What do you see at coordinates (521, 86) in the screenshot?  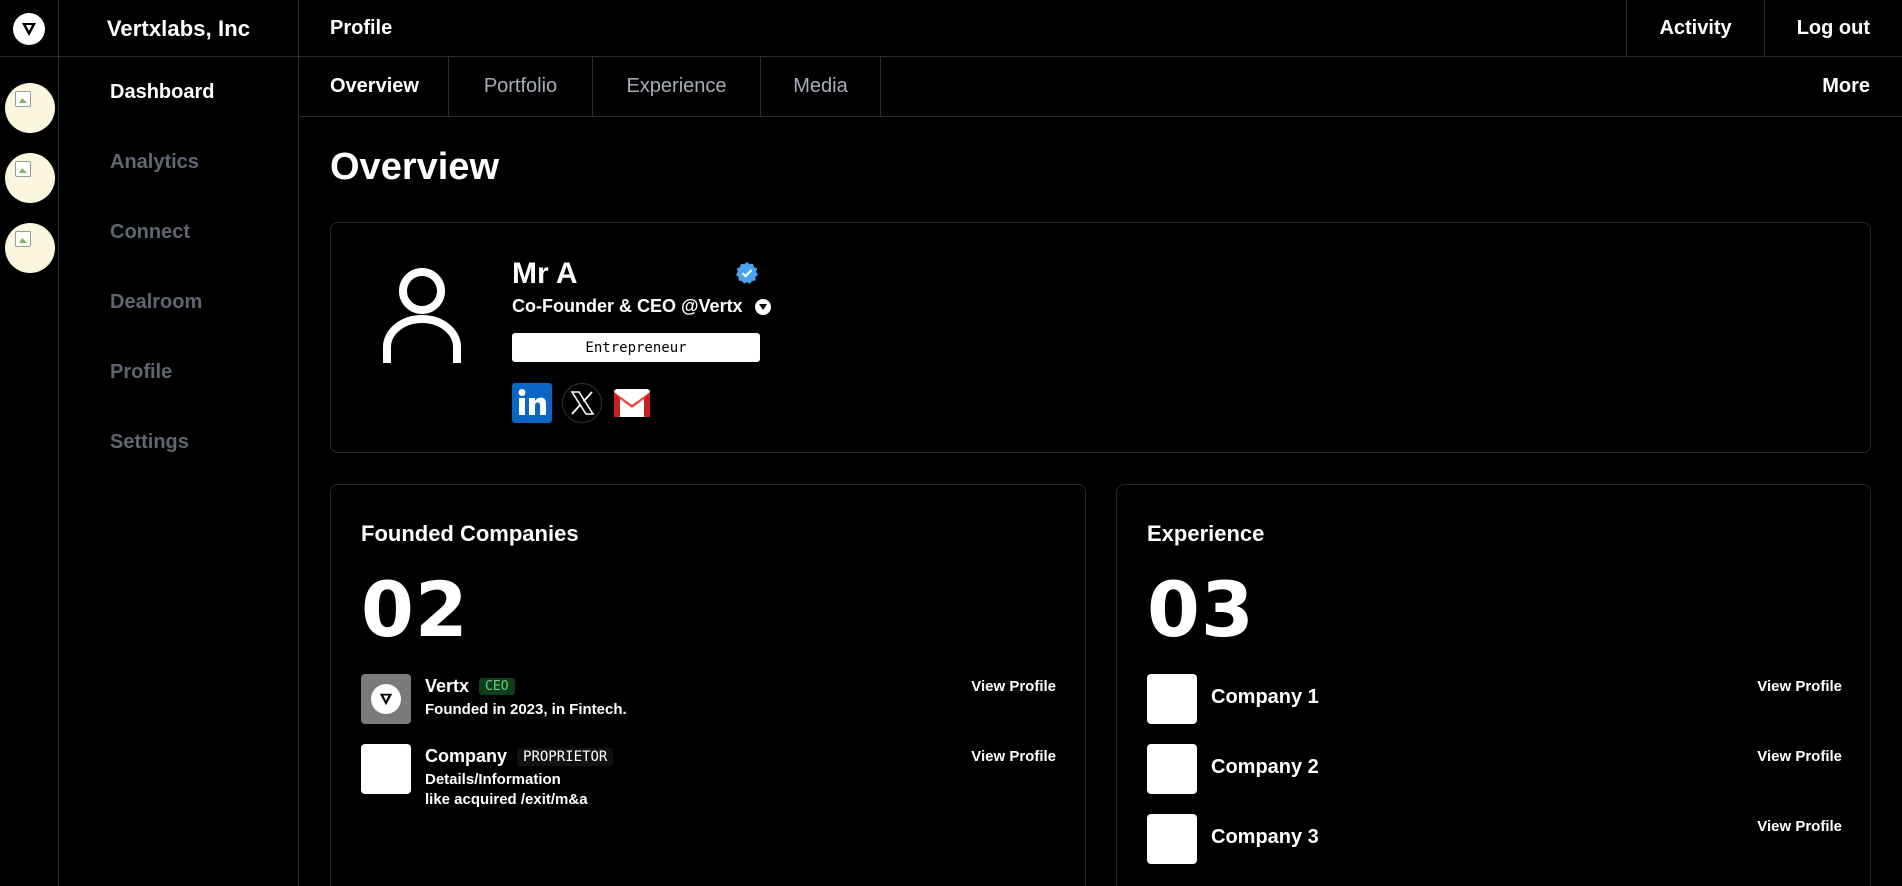 I see `tab-portfolio: Portfolio` at bounding box center [521, 86].